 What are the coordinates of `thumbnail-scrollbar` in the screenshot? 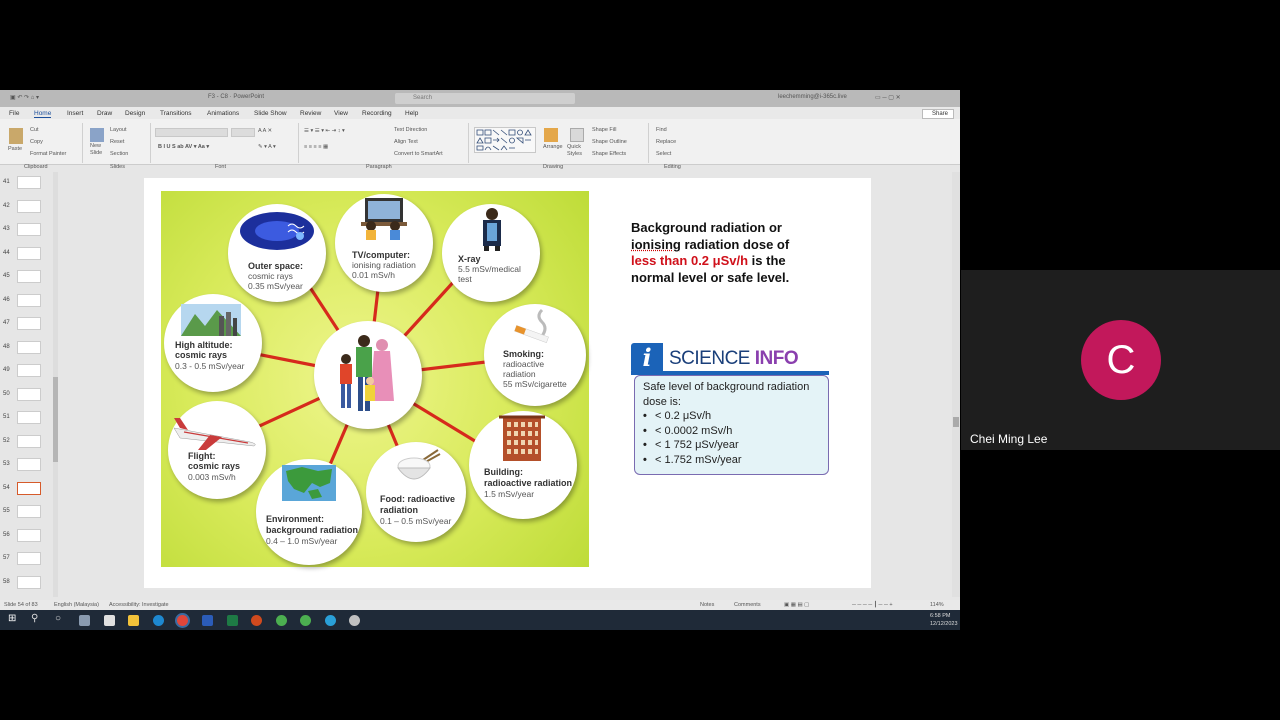 It's located at (55, 384).